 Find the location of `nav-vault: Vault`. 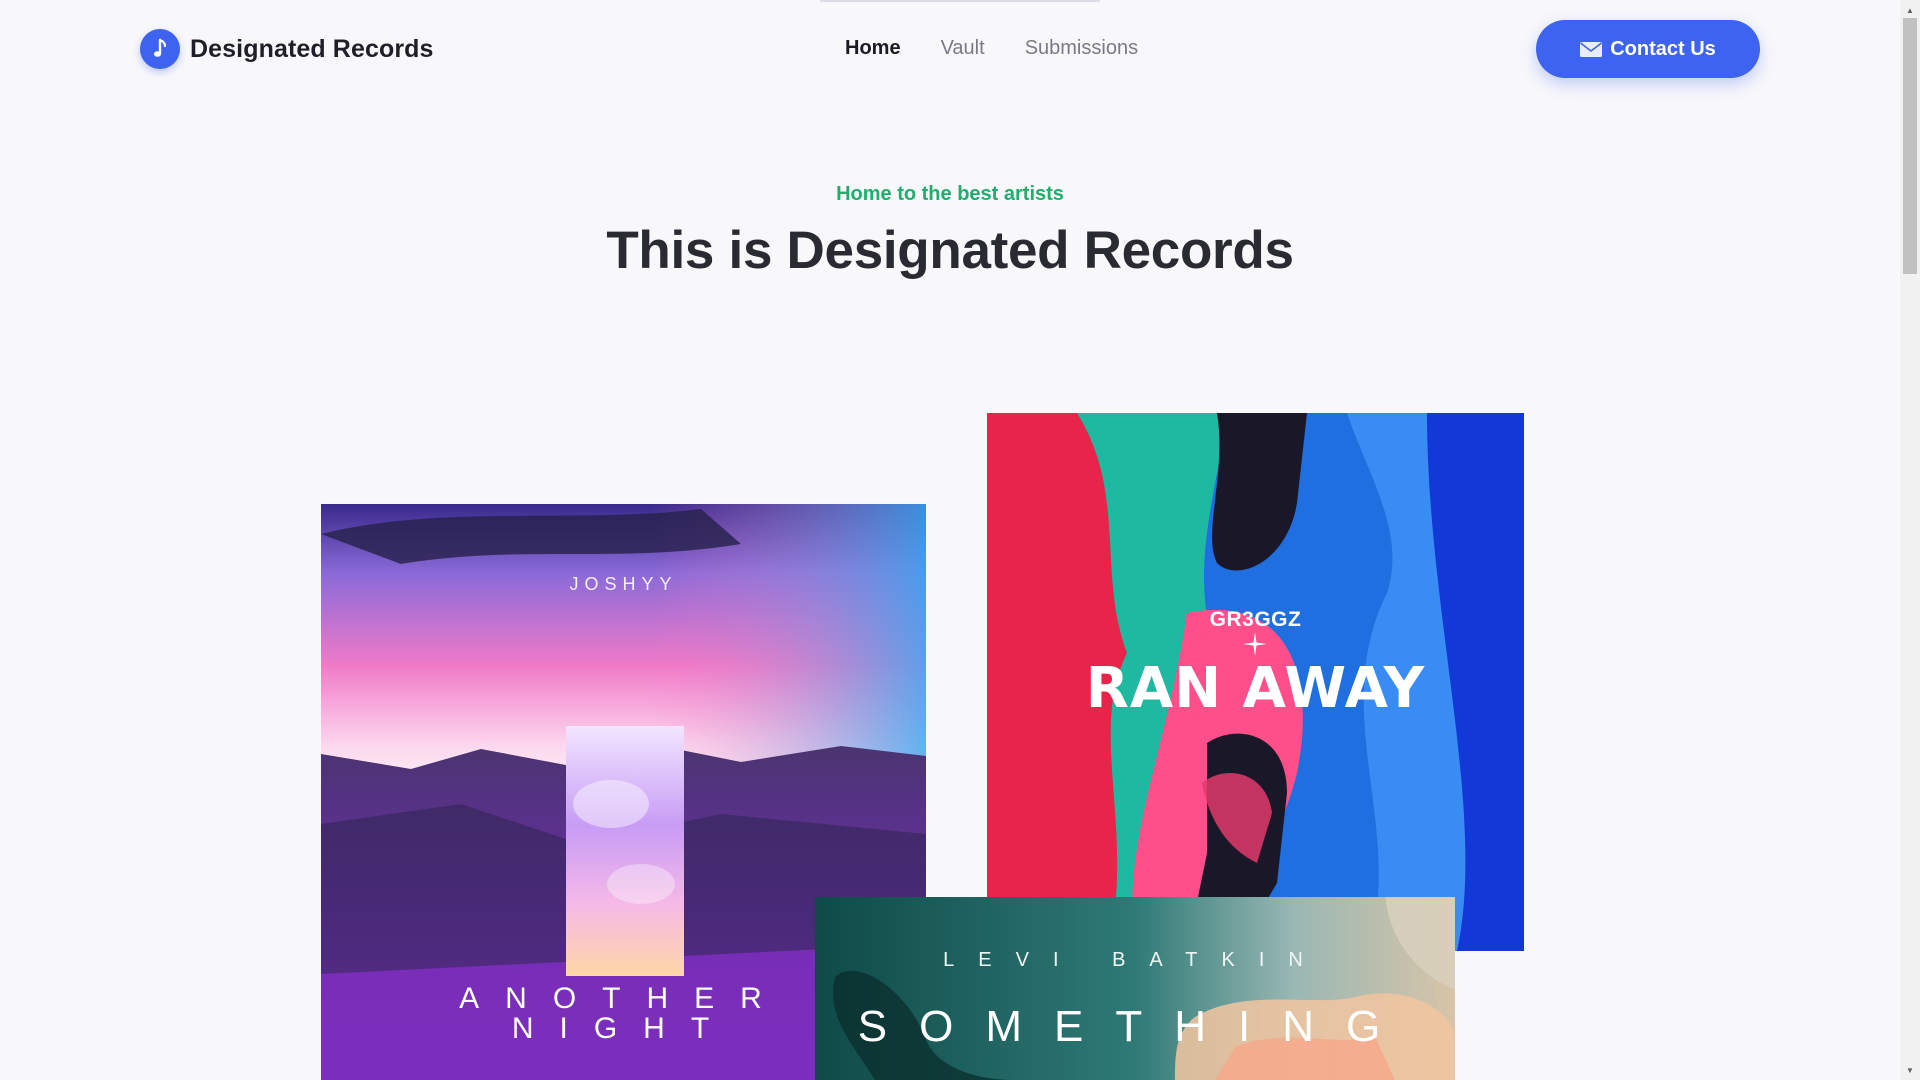

nav-vault: Vault is located at coordinates (963, 48).